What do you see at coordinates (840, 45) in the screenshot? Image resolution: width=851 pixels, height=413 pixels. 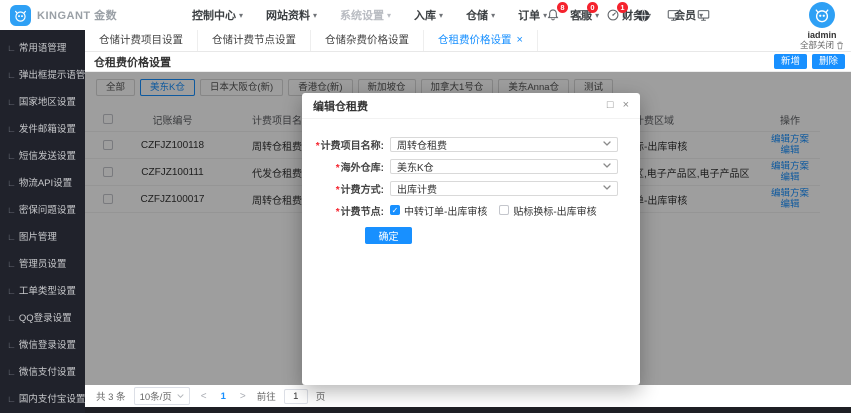 I see `trash-icon` at bounding box center [840, 45].